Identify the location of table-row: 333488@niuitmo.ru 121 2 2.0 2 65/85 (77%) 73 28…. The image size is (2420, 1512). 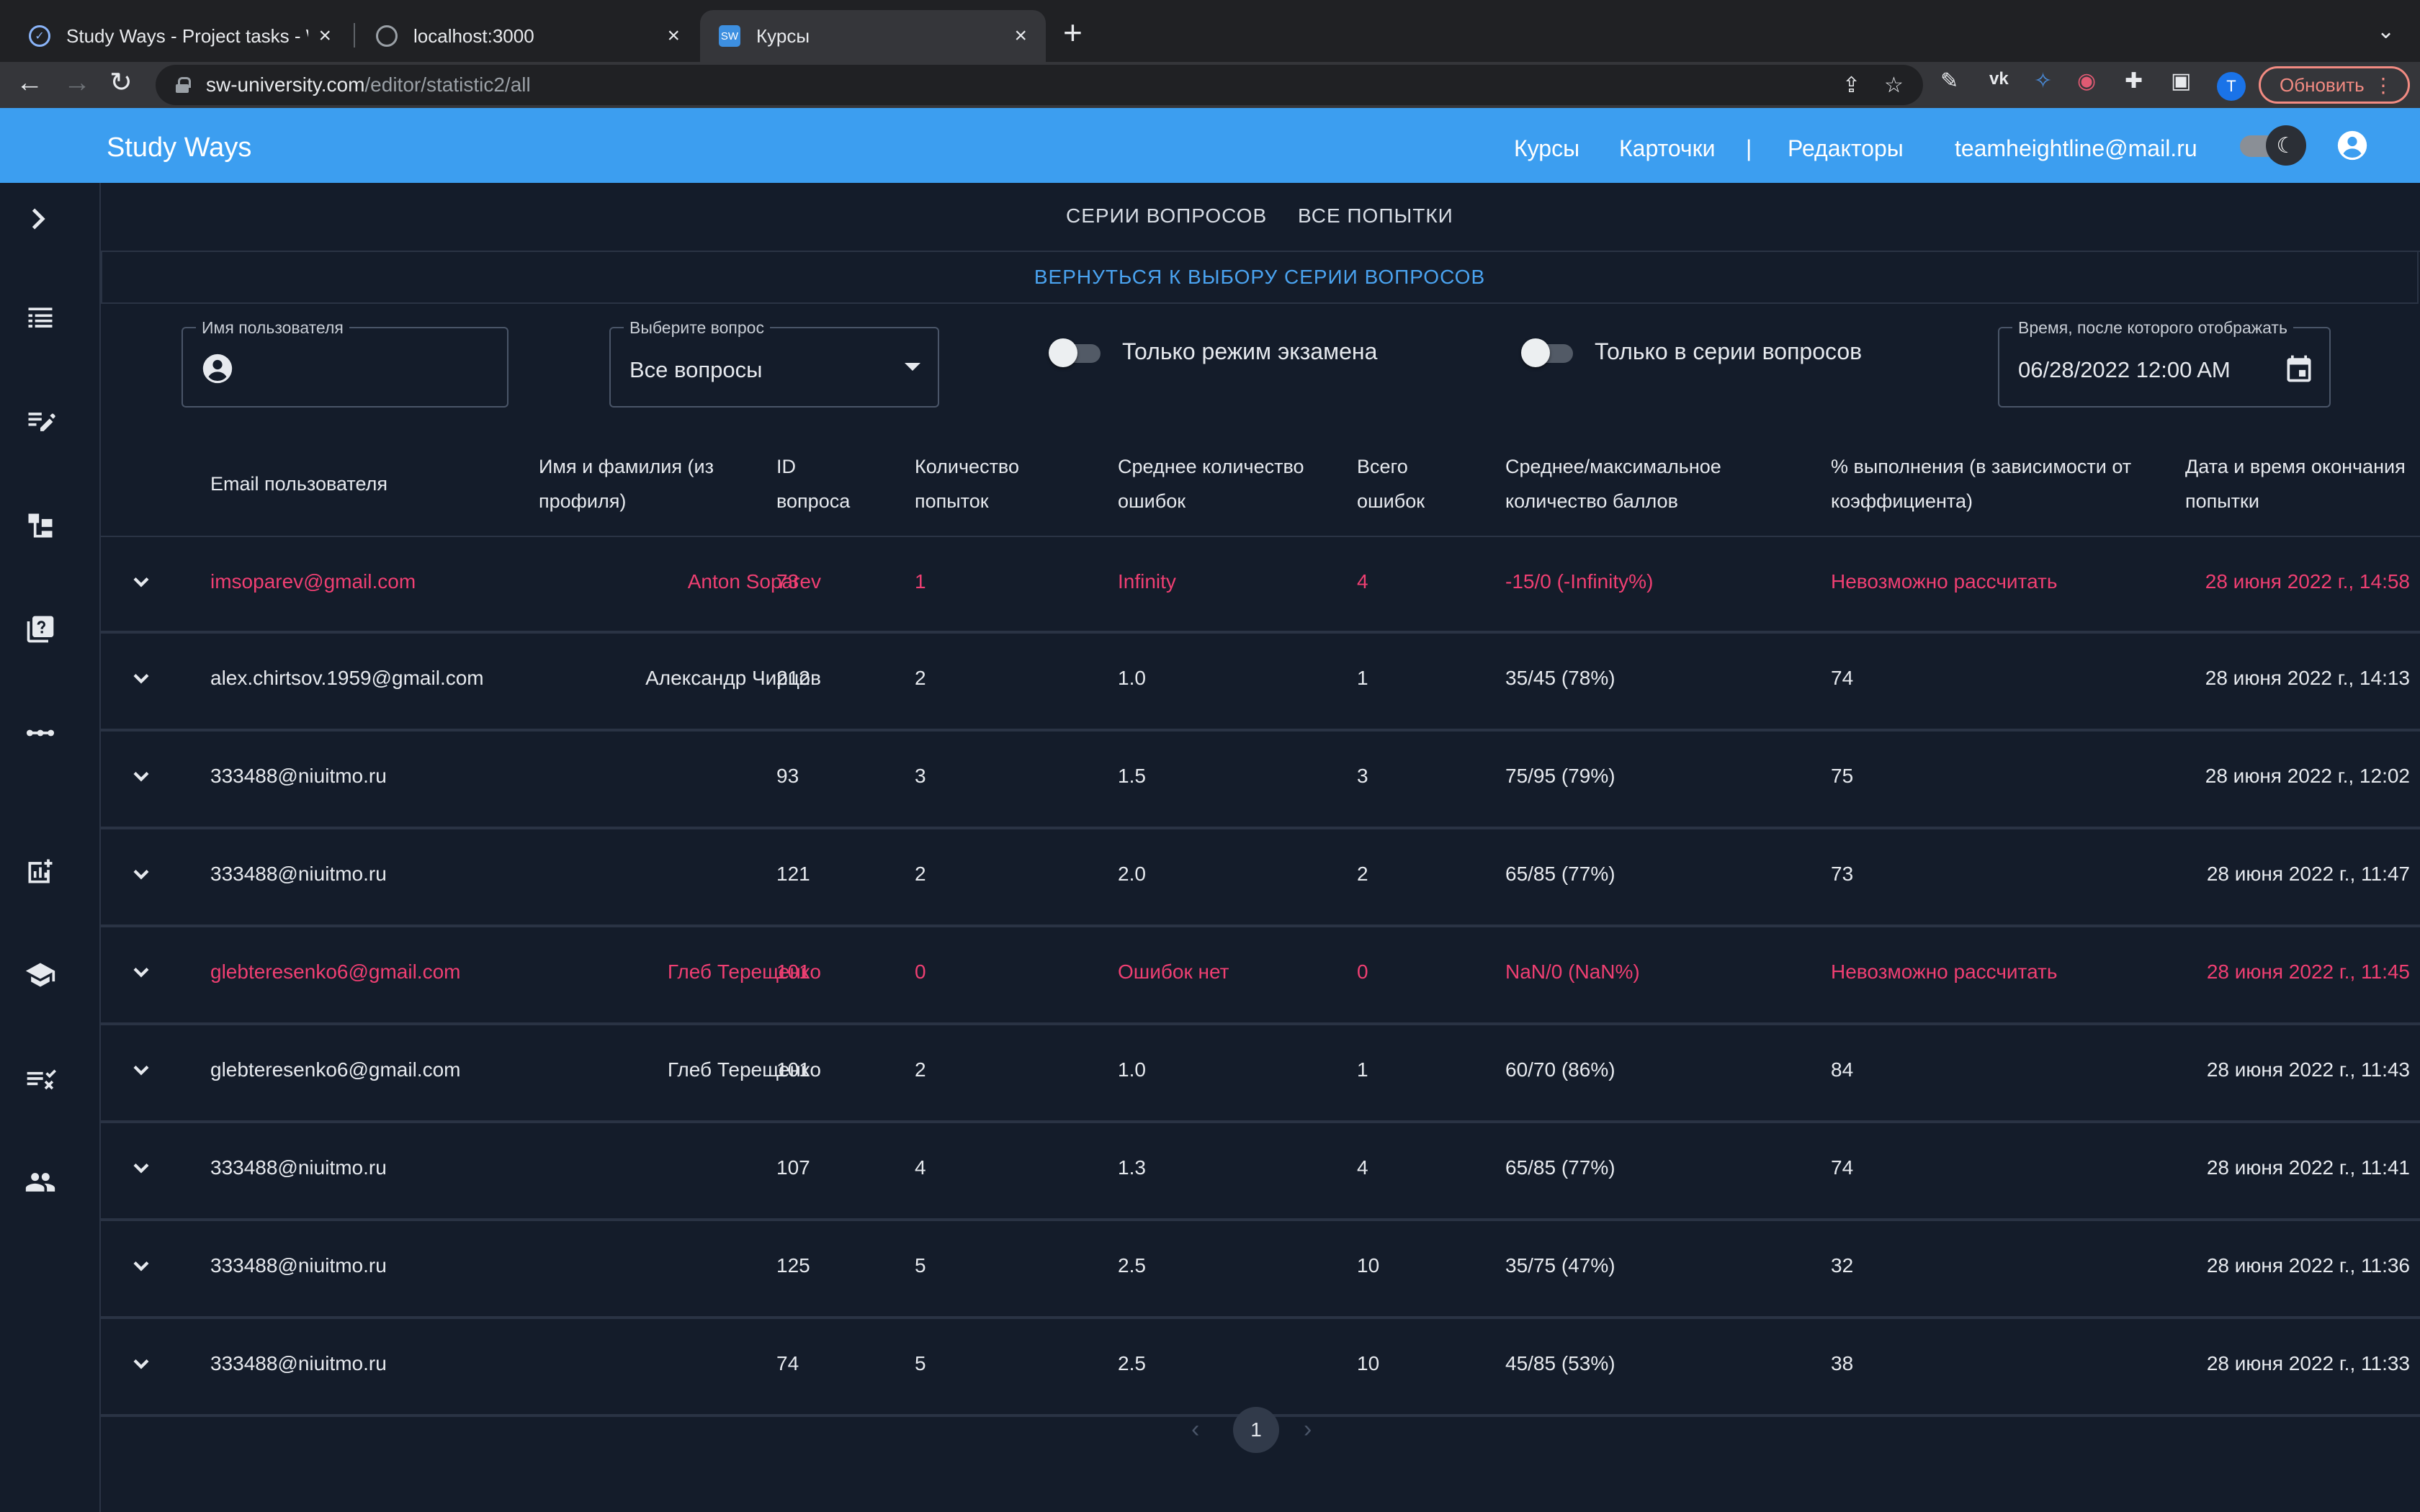
(1260, 878).